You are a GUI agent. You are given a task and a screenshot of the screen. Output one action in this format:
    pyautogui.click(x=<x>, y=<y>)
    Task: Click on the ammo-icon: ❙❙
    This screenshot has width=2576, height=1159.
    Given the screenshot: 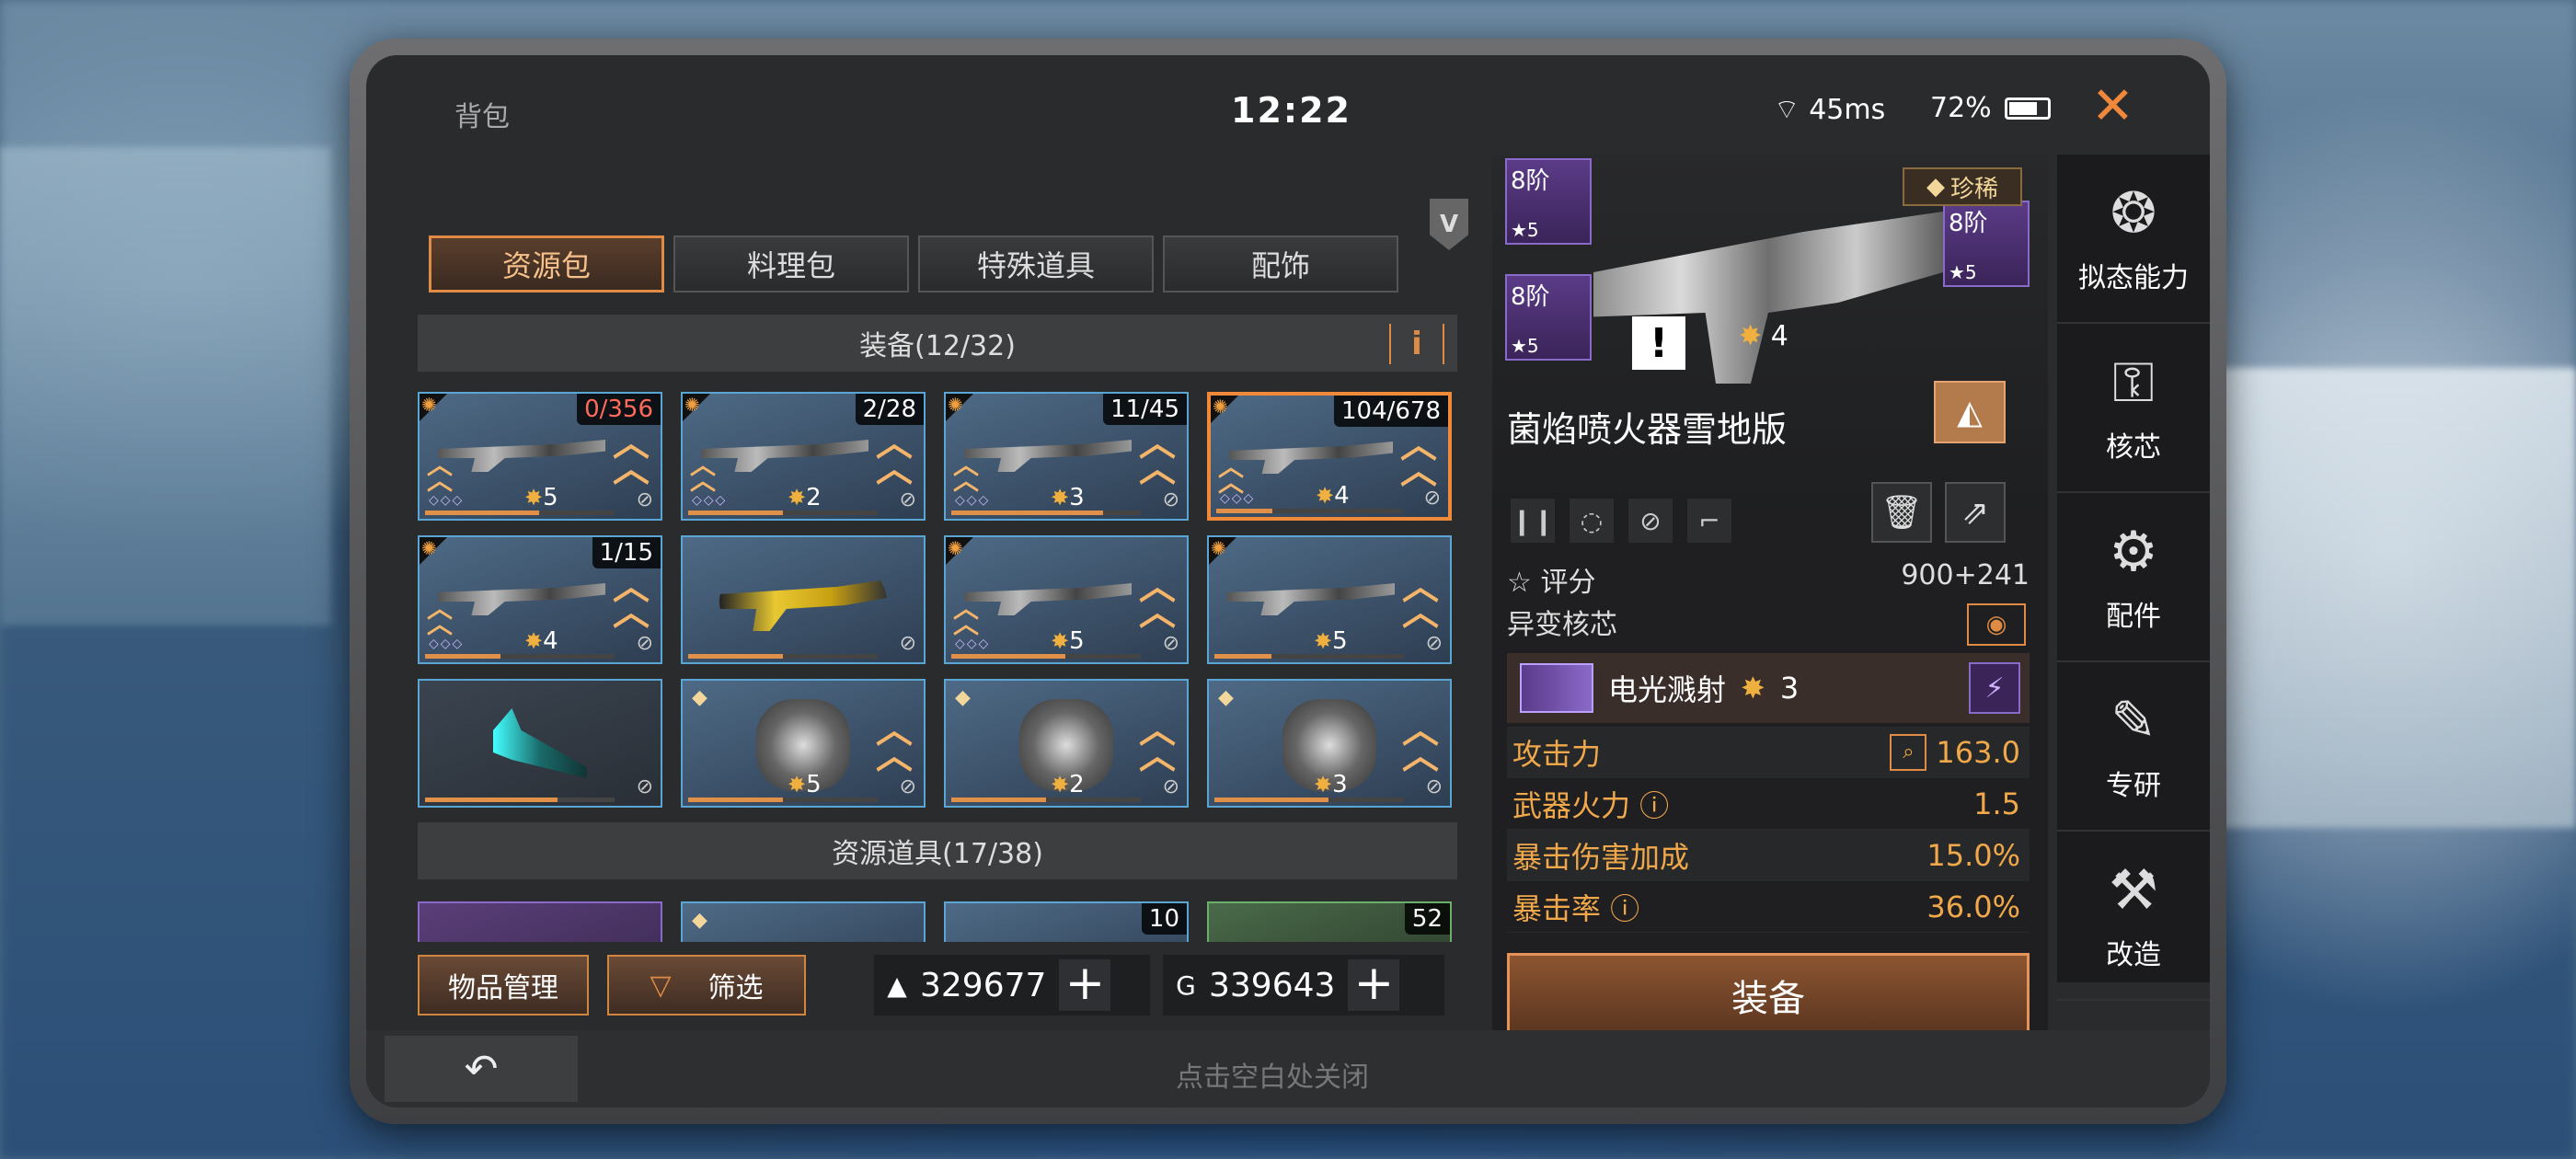 What is the action you would take?
    pyautogui.click(x=1533, y=521)
    